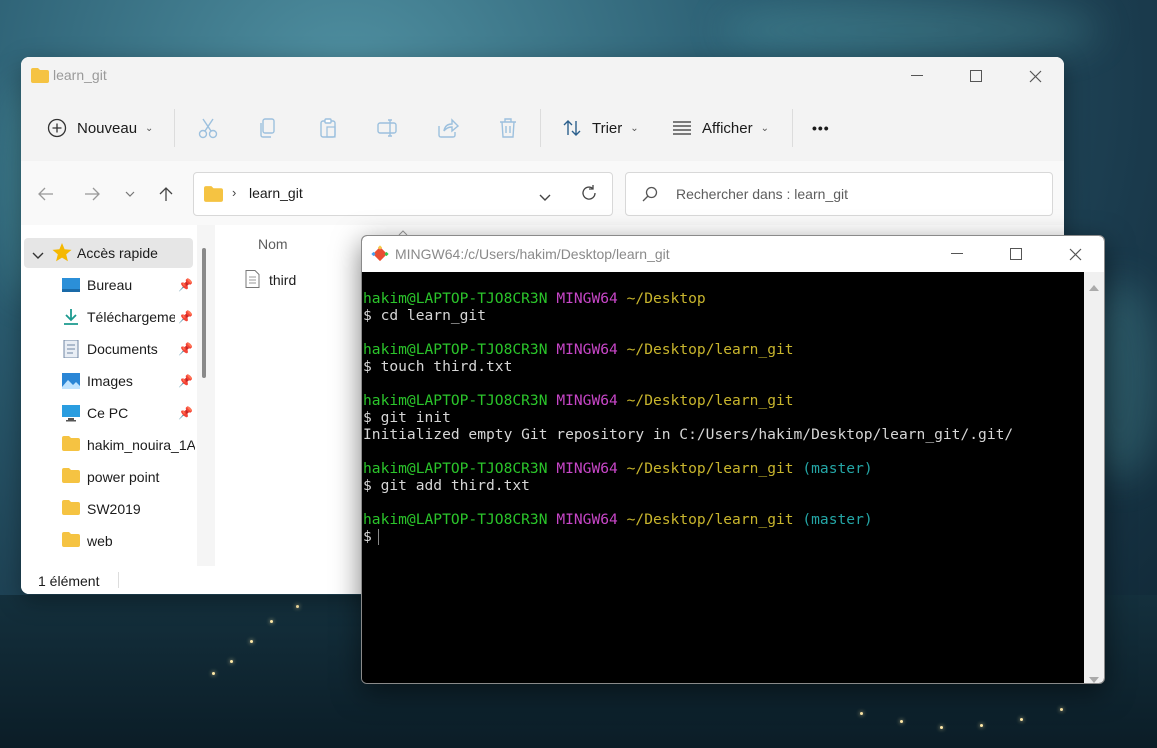  What do you see at coordinates (100, 541) in the screenshot?
I see `sidebar-item-label: web` at bounding box center [100, 541].